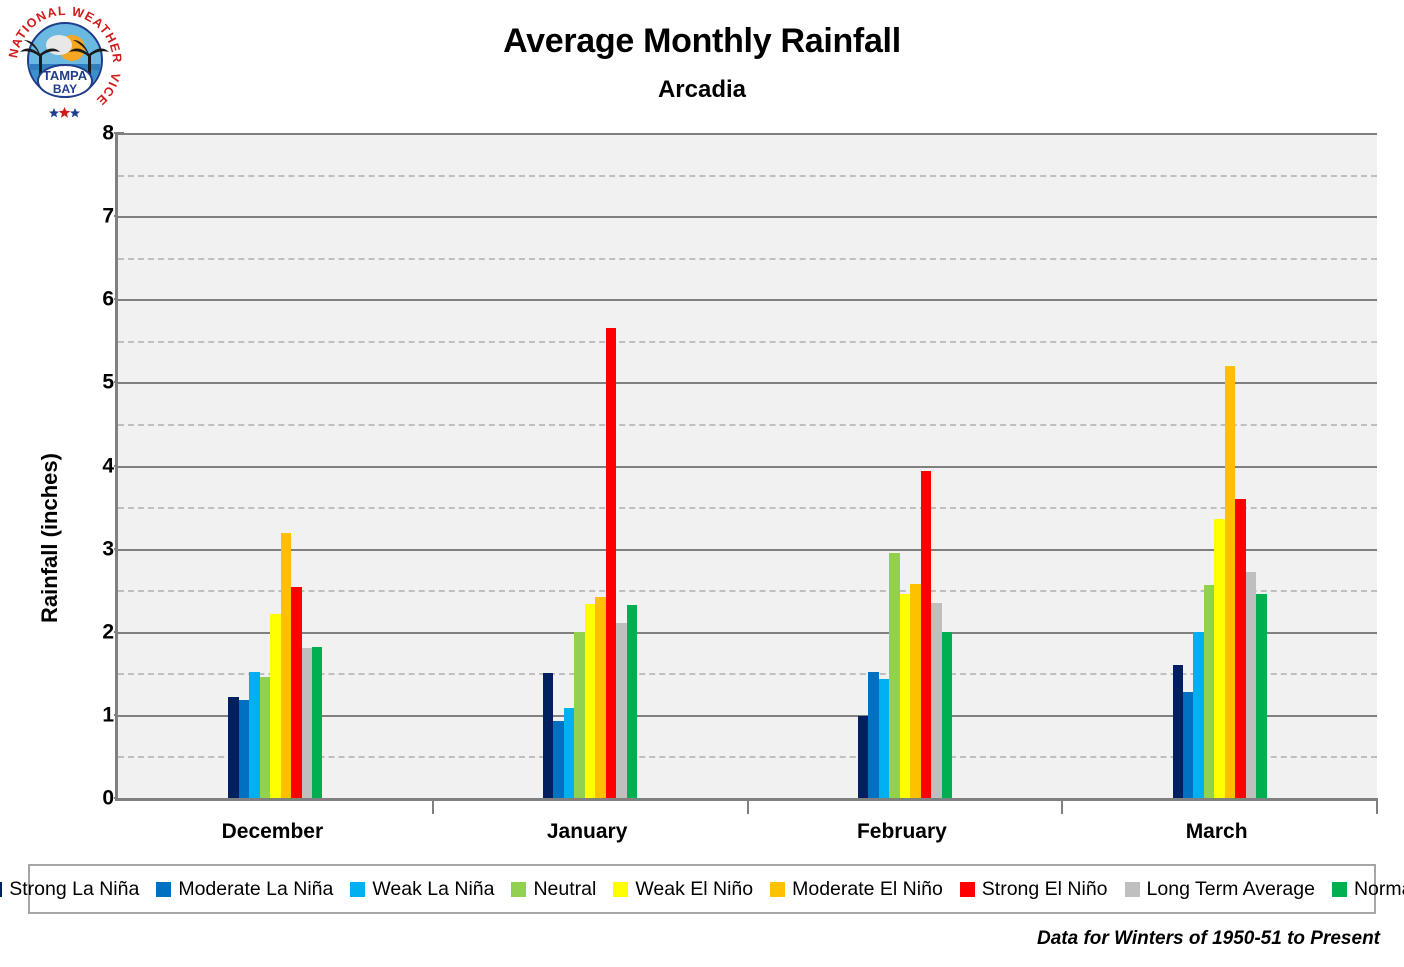  What do you see at coordinates (108, 798) in the screenshot?
I see `y-tick-label: 0` at bounding box center [108, 798].